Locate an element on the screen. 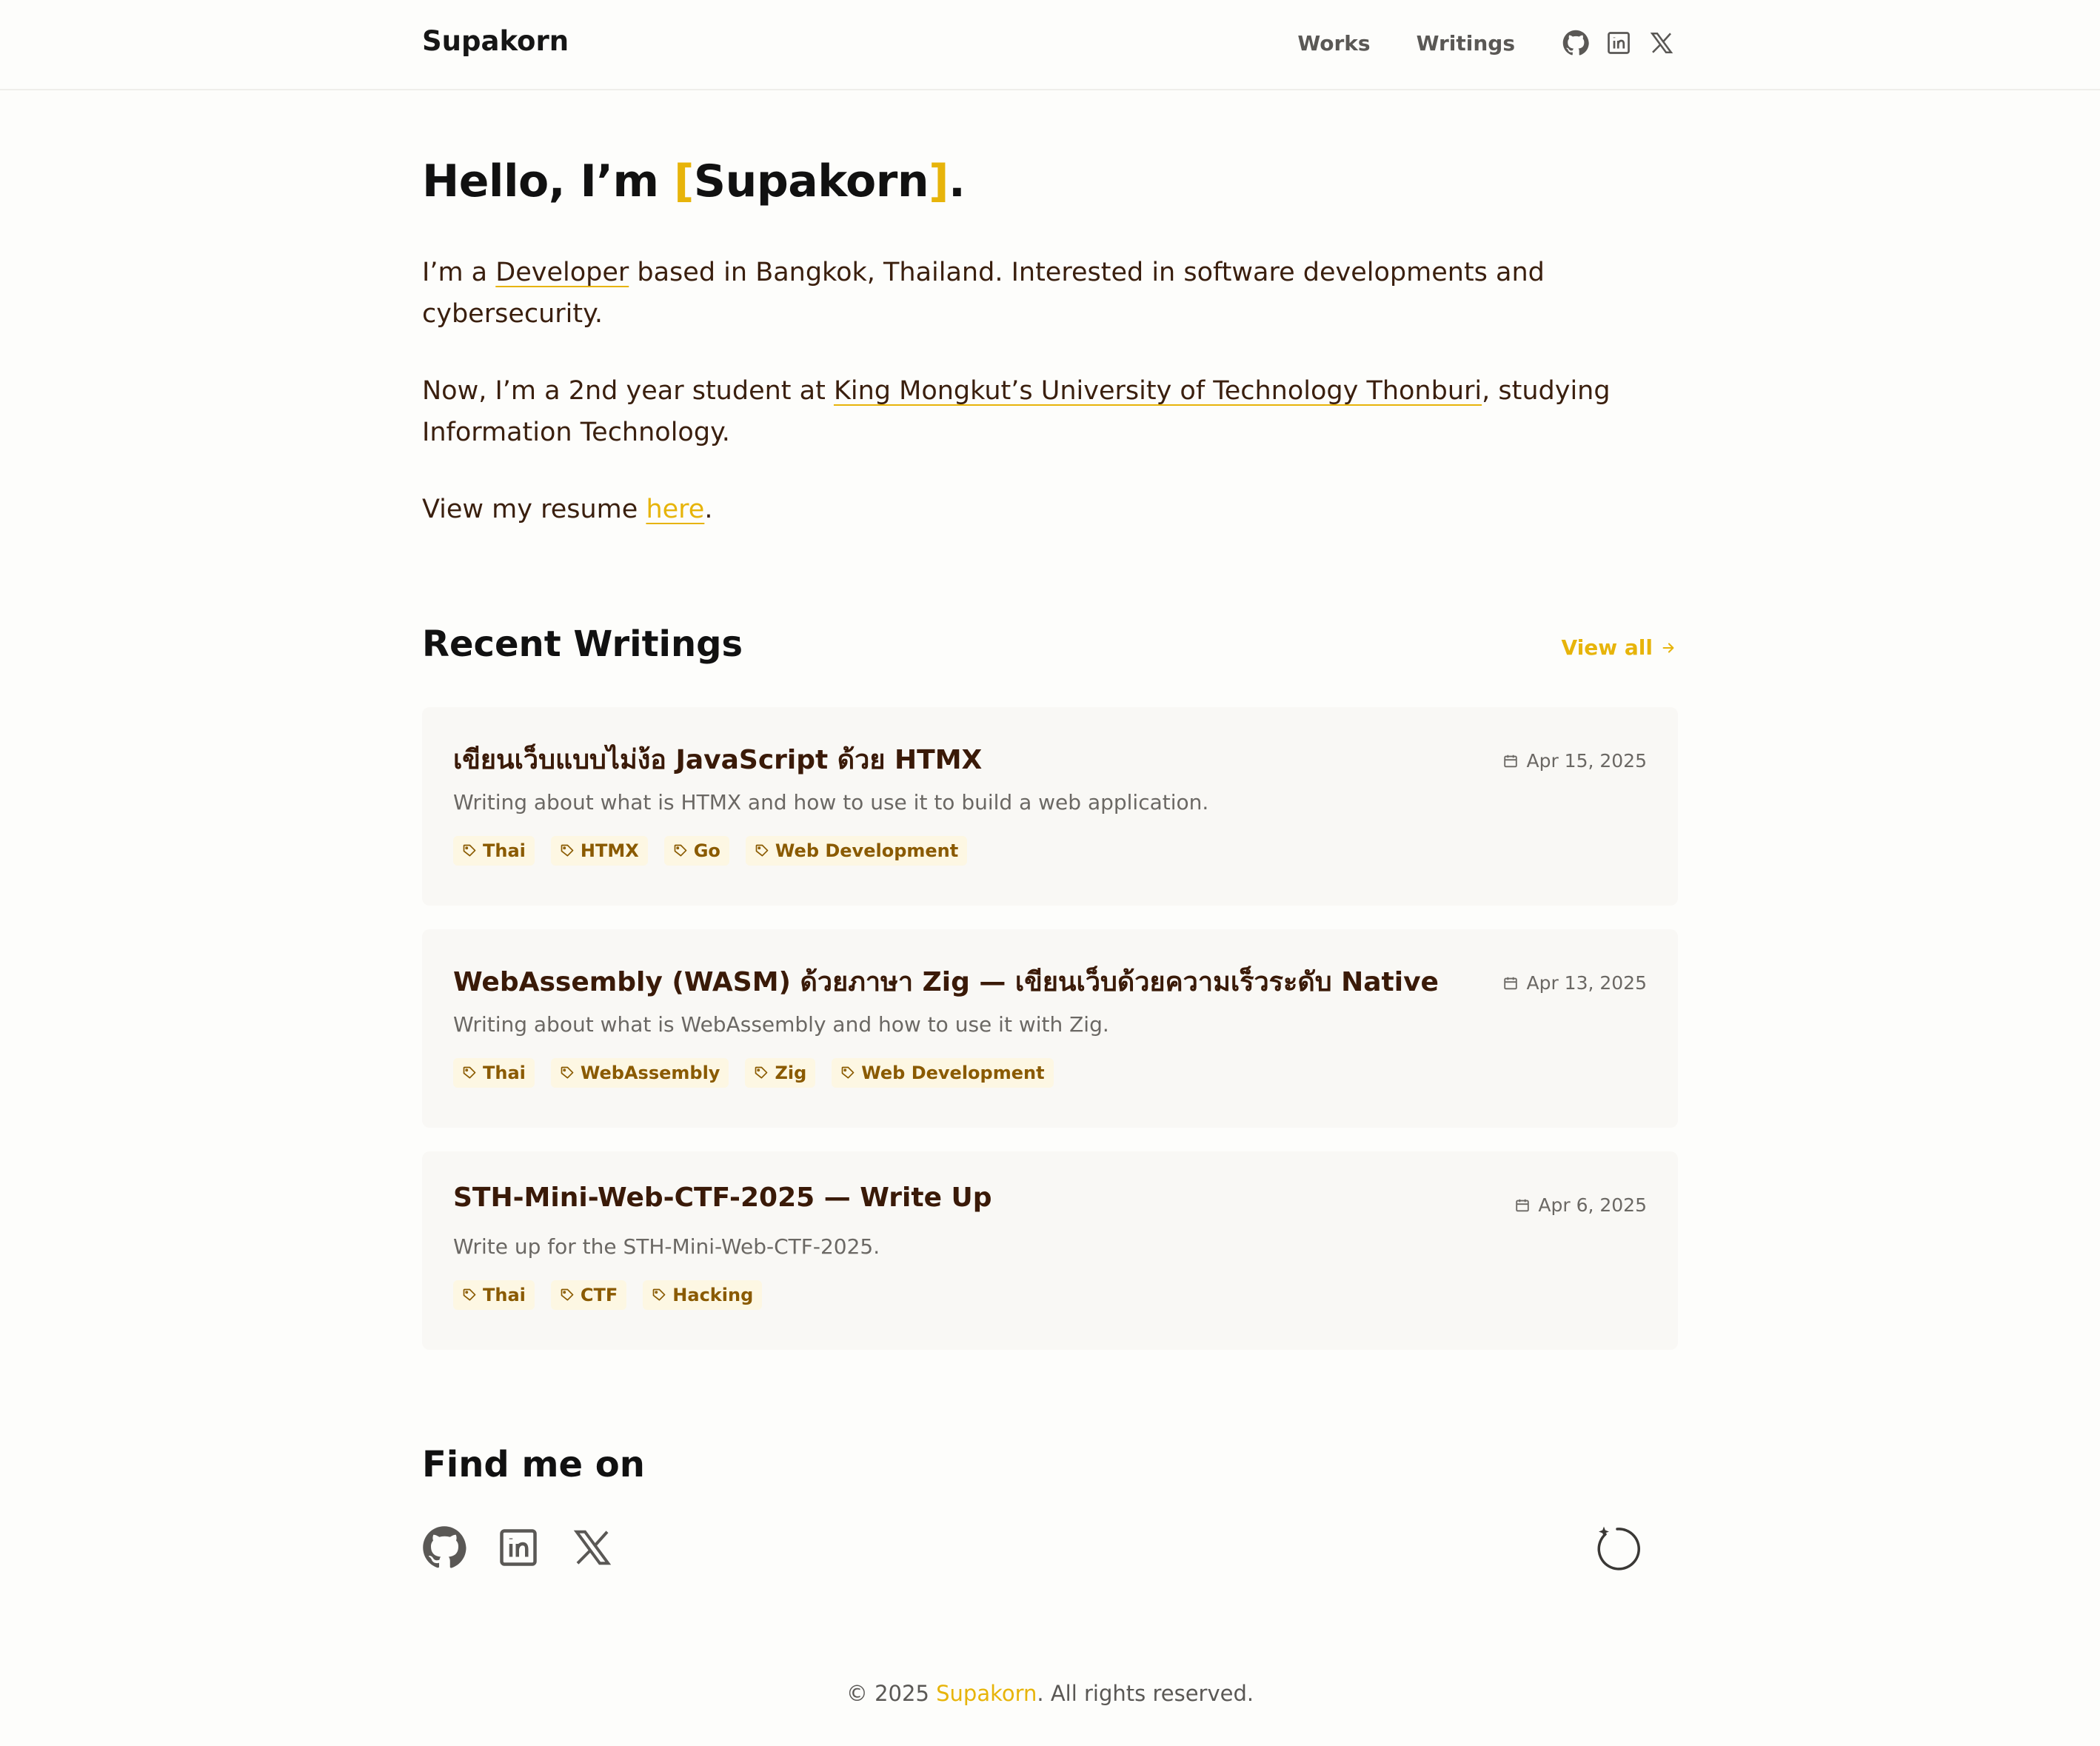  post-tags: Thai WebAssembly Zig Web Development is located at coordinates (753, 1073).